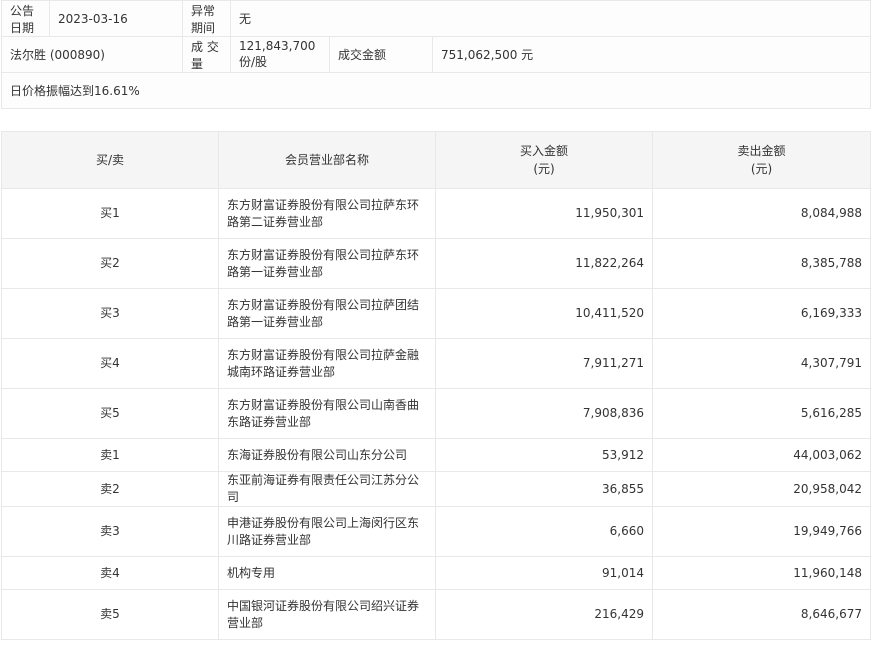 This screenshot has width=871, height=652. Describe the element at coordinates (544, 413) in the screenshot. I see `cell-buy: 7,908,836` at that location.